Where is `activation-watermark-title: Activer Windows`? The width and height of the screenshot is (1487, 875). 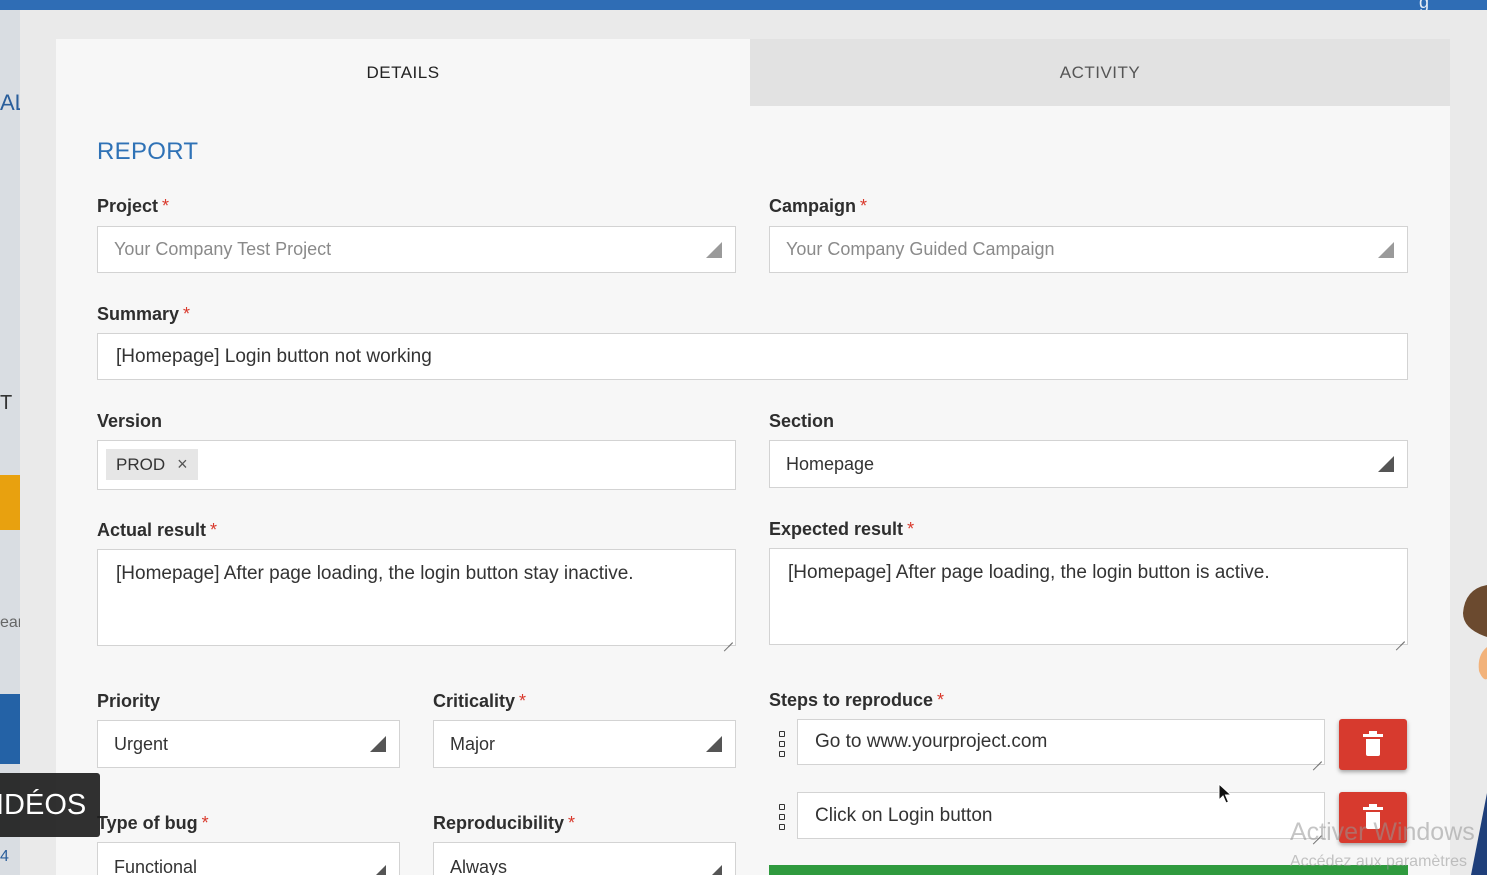 activation-watermark-title: Activer Windows is located at coordinates (1382, 832).